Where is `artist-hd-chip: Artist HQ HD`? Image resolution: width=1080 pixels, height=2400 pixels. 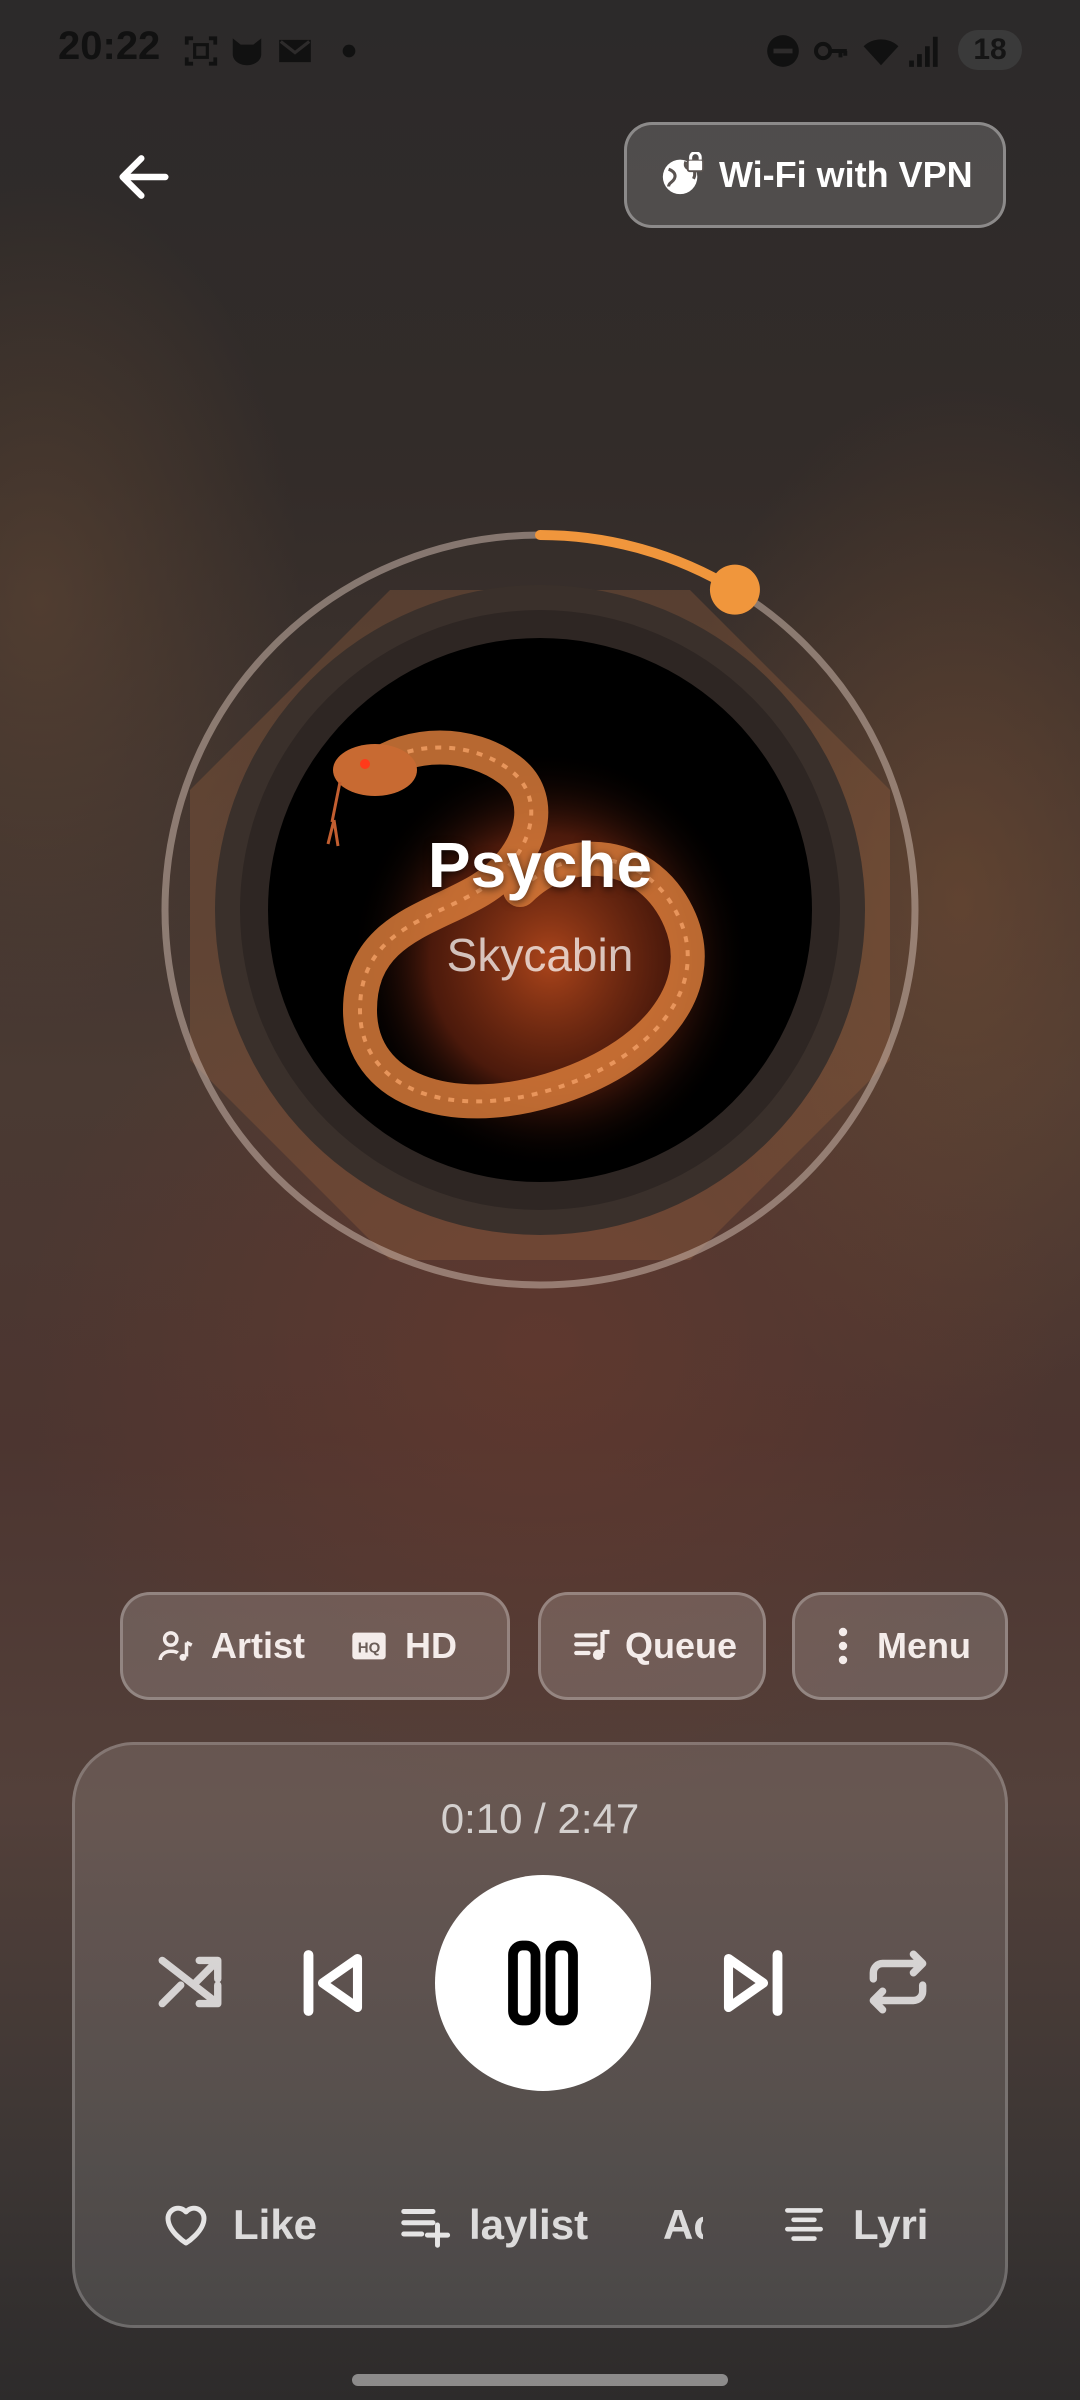
artist-hd-chip: Artist HQ HD is located at coordinates (315, 1646).